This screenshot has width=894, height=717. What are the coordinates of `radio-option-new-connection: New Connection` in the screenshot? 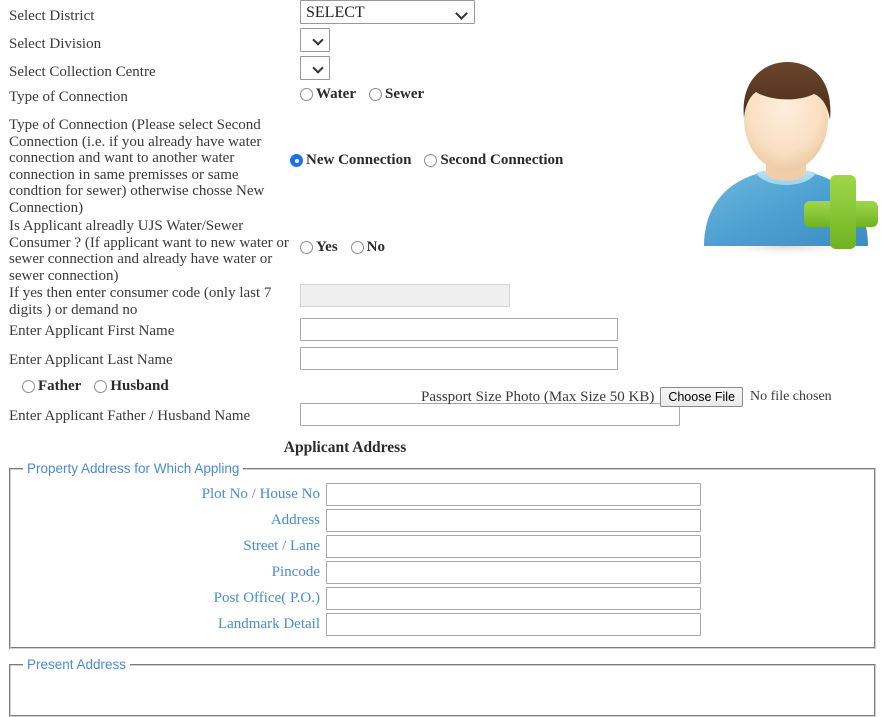 It's located at (350, 160).